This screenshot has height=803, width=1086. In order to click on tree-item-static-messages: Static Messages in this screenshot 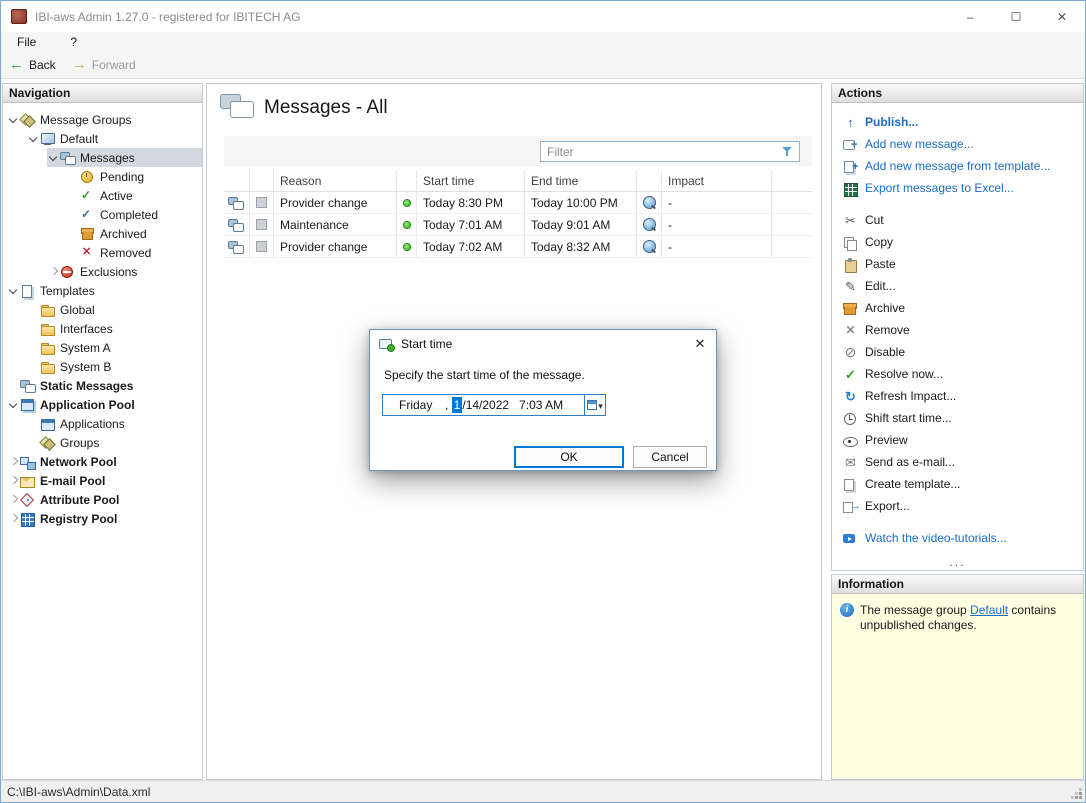, I will do `click(102, 385)`.